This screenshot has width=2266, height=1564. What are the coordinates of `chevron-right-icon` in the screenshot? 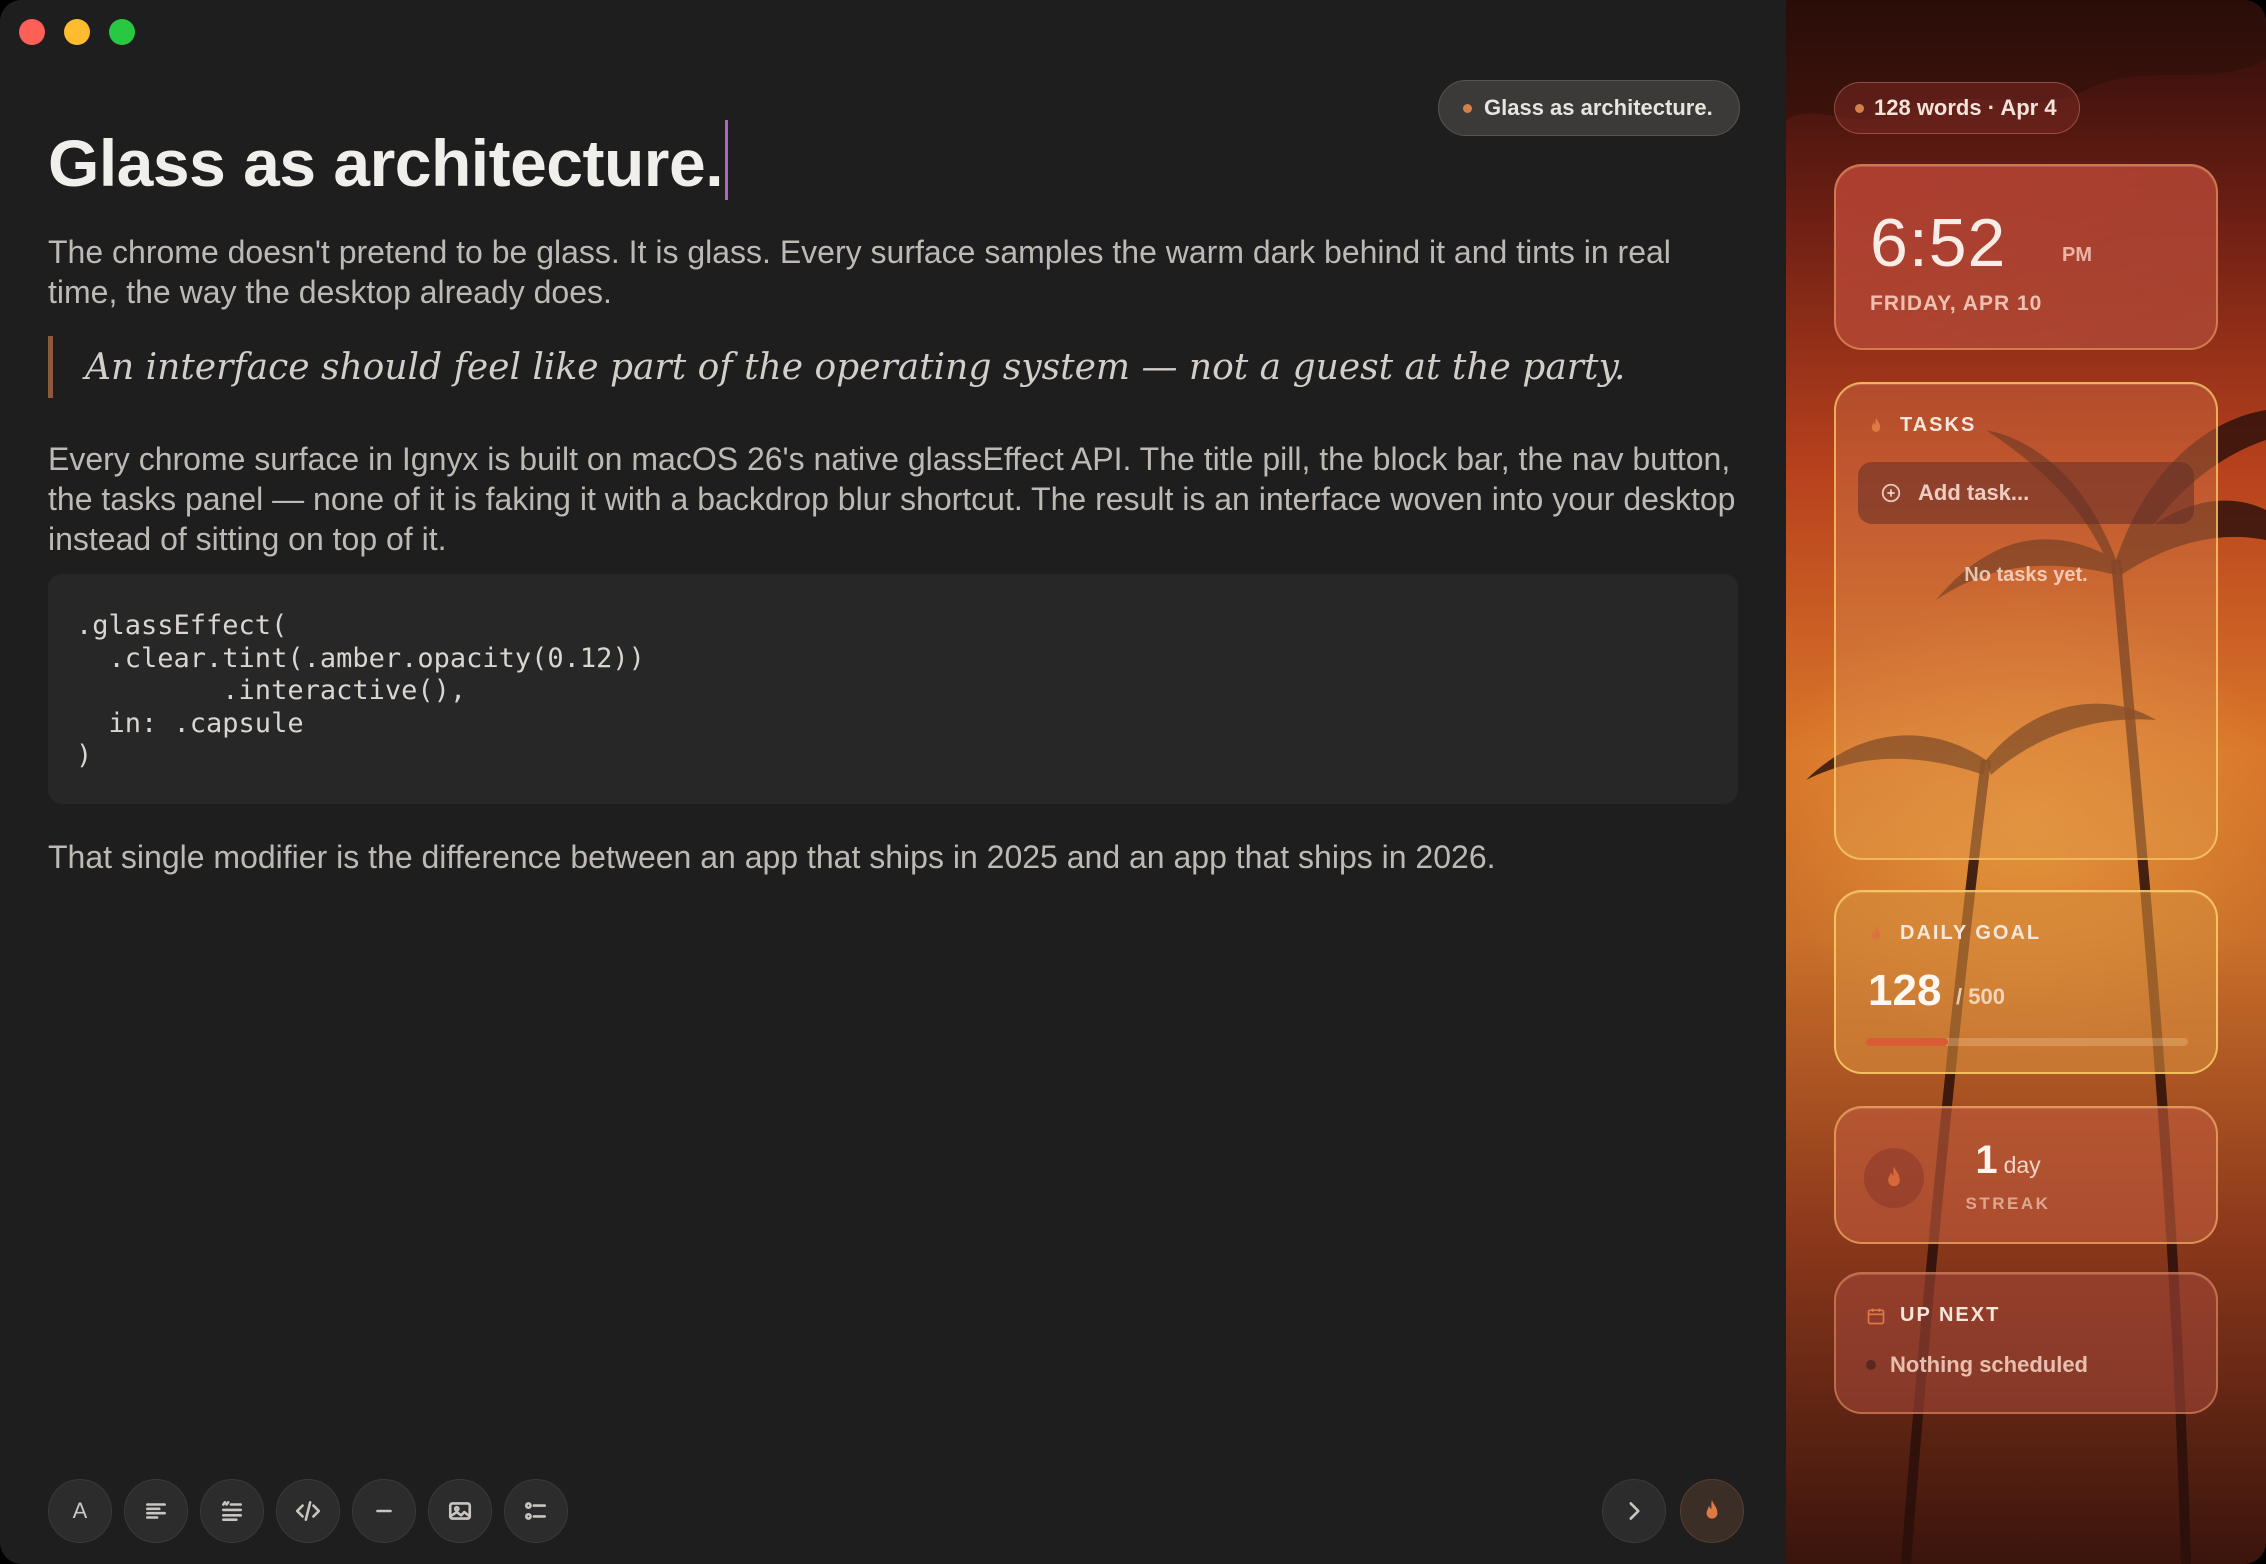 It's located at (1634, 1511).